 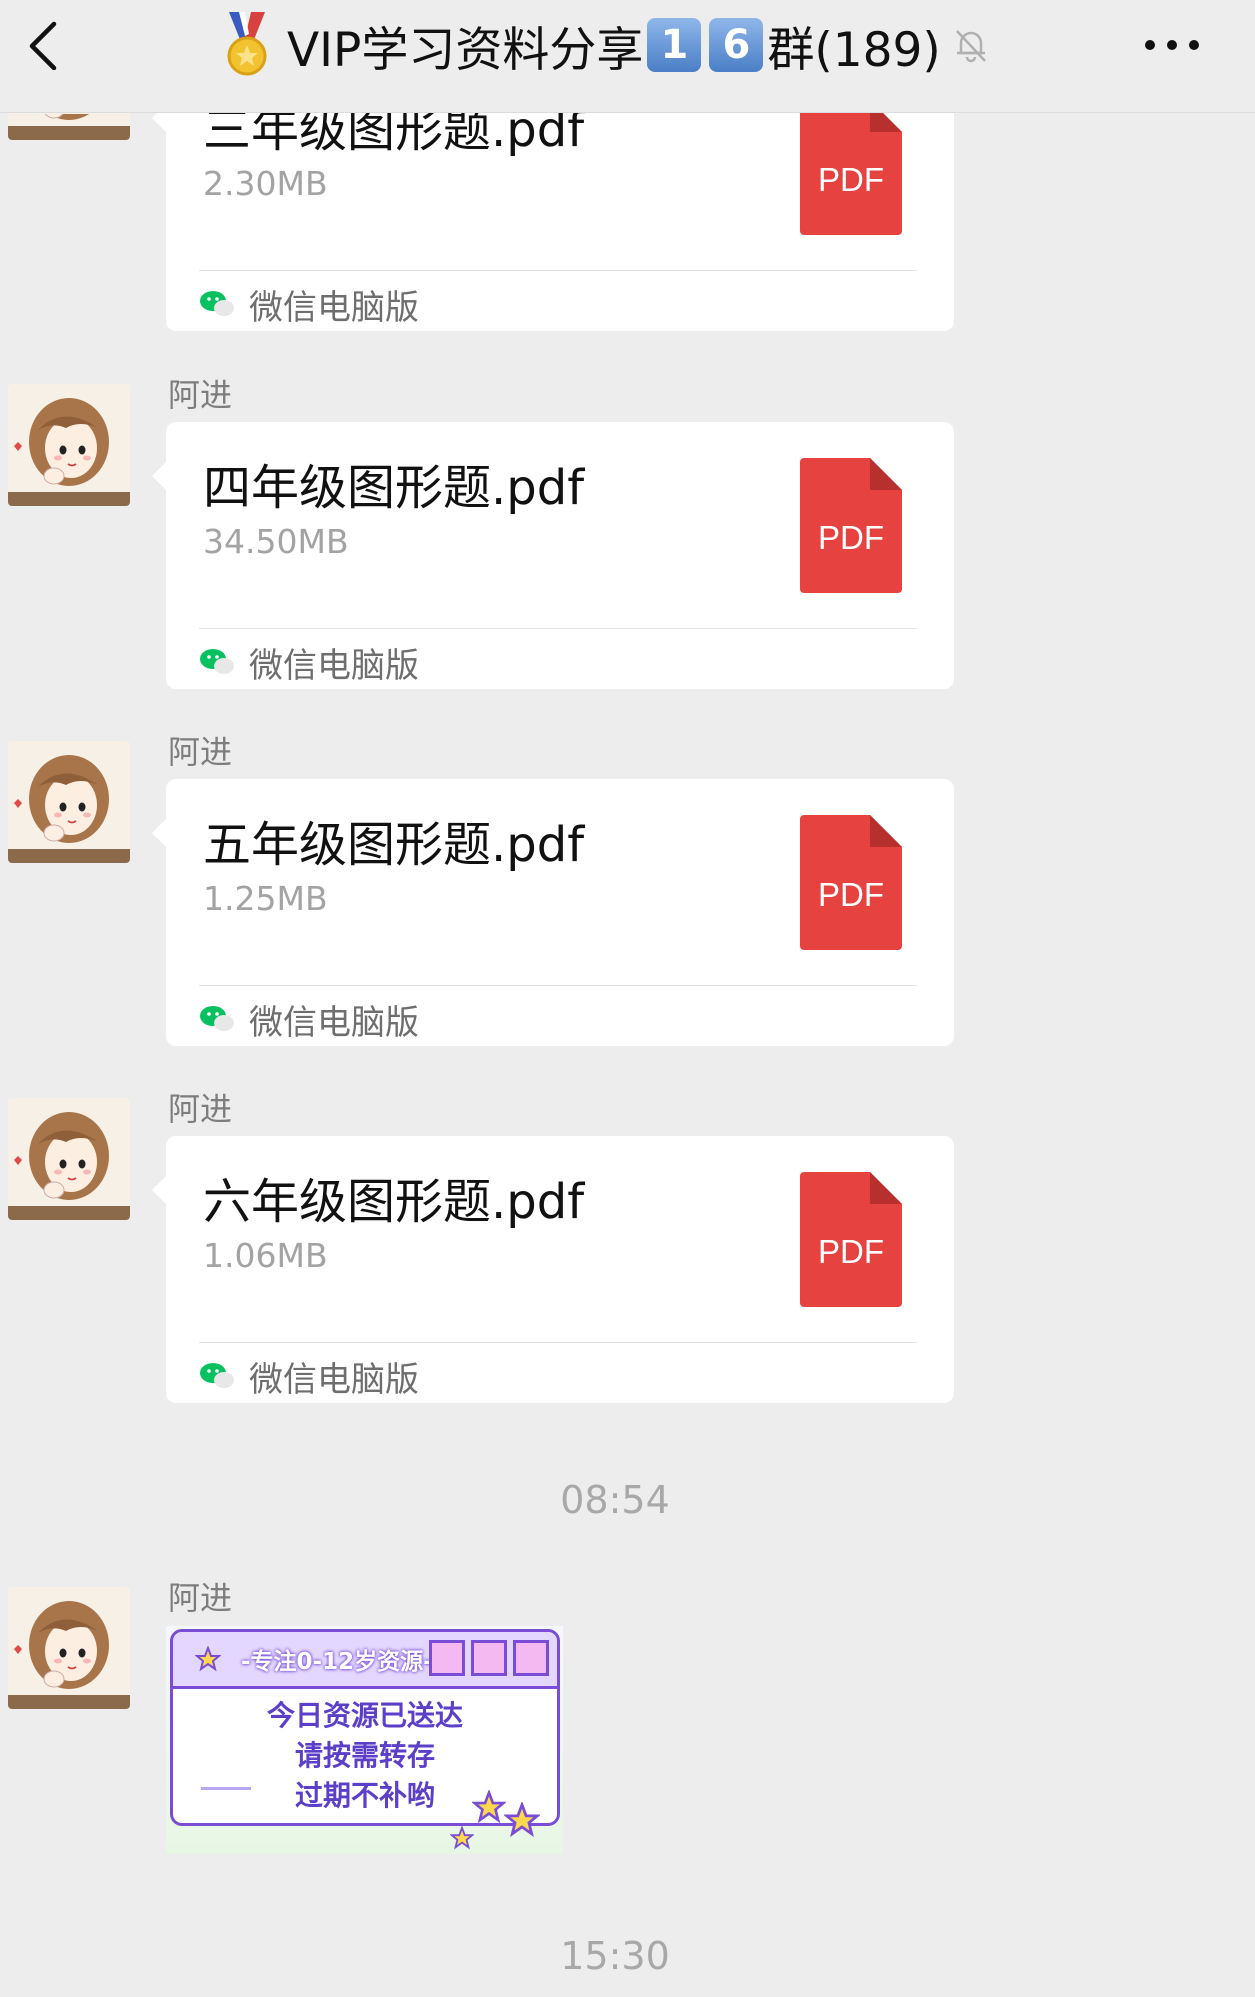 What do you see at coordinates (45, 45) in the screenshot?
I see `back-arrow-icon` at bounding box center [45, 45].